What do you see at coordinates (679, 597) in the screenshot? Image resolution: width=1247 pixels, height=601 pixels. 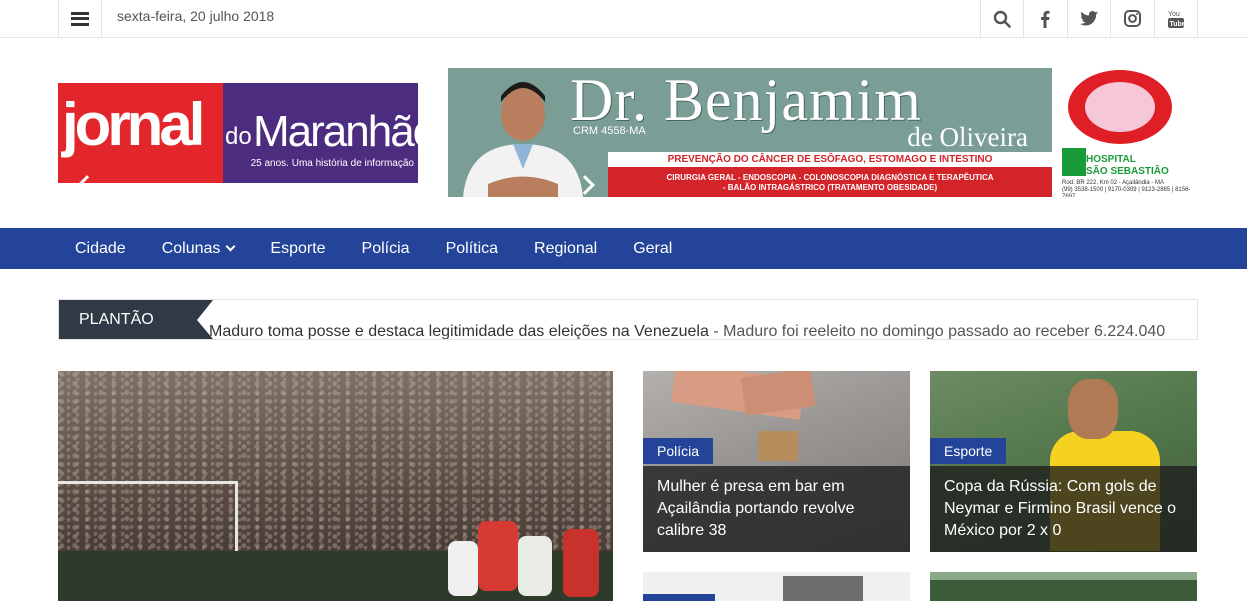 I see `category-badge` at bounding box center [679, 597].